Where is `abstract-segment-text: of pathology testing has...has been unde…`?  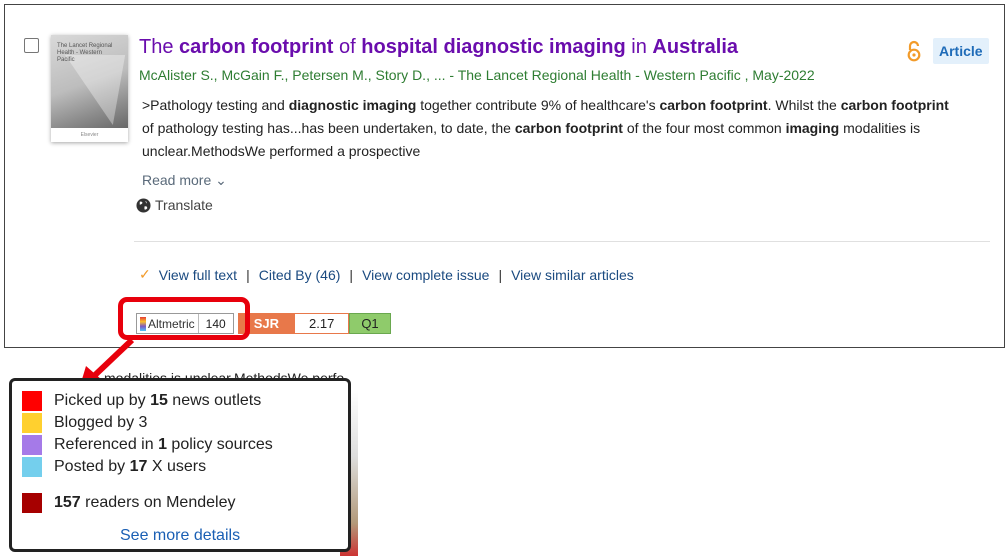 abstract-segment-text: of pathology testing has...has been unde… is located at coordinates (328, 128).